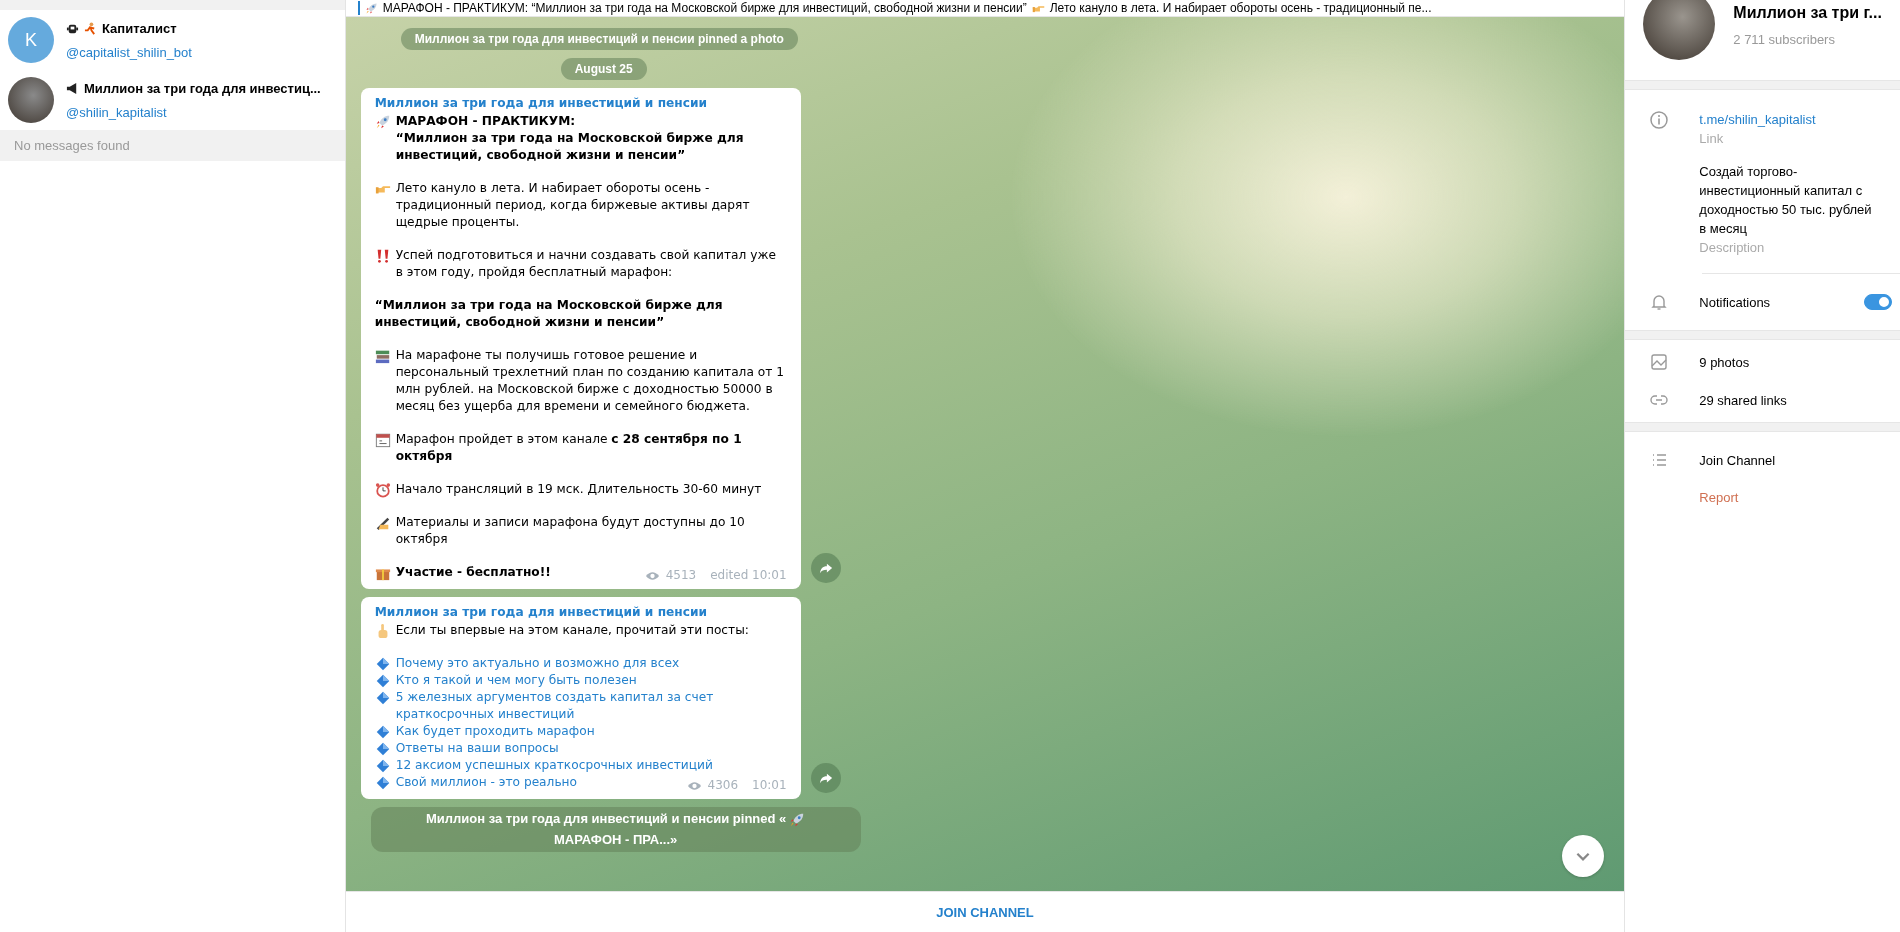 Image resolution: width=1900 pixels, height=932 pixels. Describe the element at coordinates (382, 523) in the screenshot. I see `writing-hand-icon` at that location.